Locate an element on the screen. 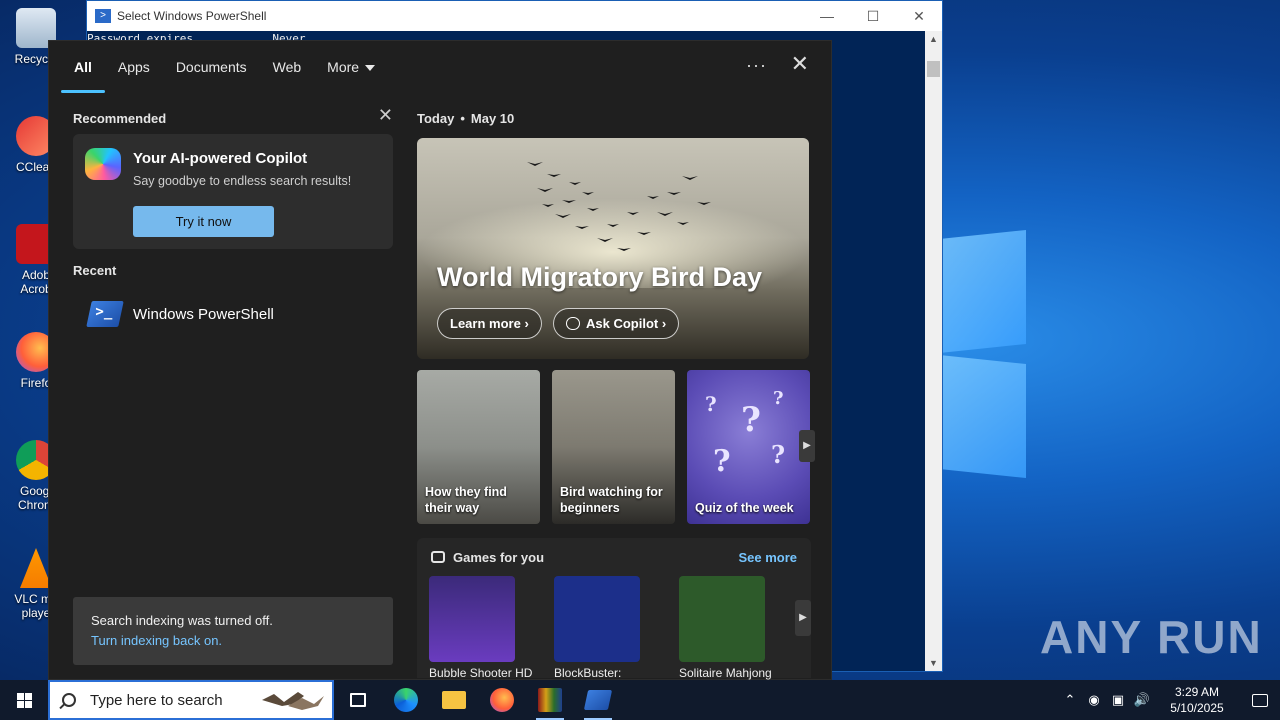 This screenshot has height=720, width=1280. scroll-up-icon: ▲ is located at coordinates (933, 39).